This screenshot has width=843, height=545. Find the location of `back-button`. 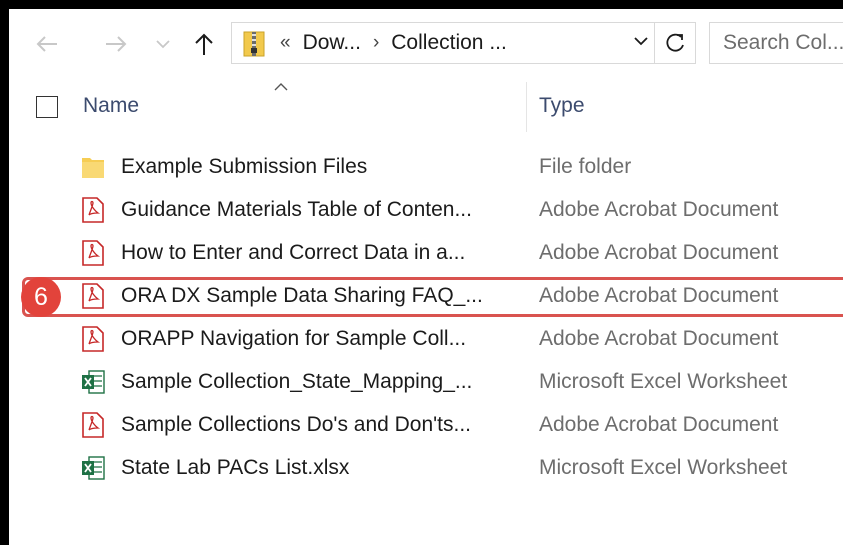

back-button is located at coordinates (47, 44).